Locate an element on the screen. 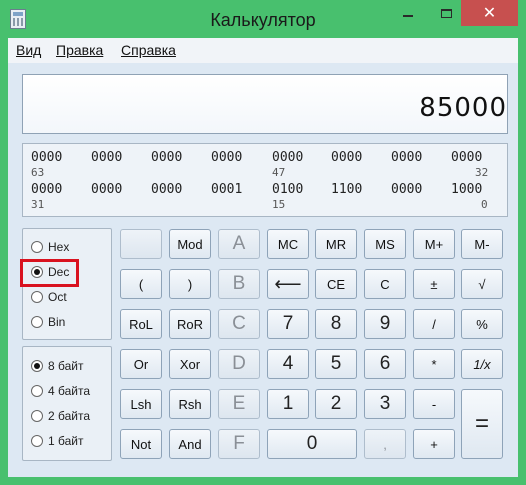 This screenshot has width=526, height=485. minimize-button is located at coordinates (408, 13).